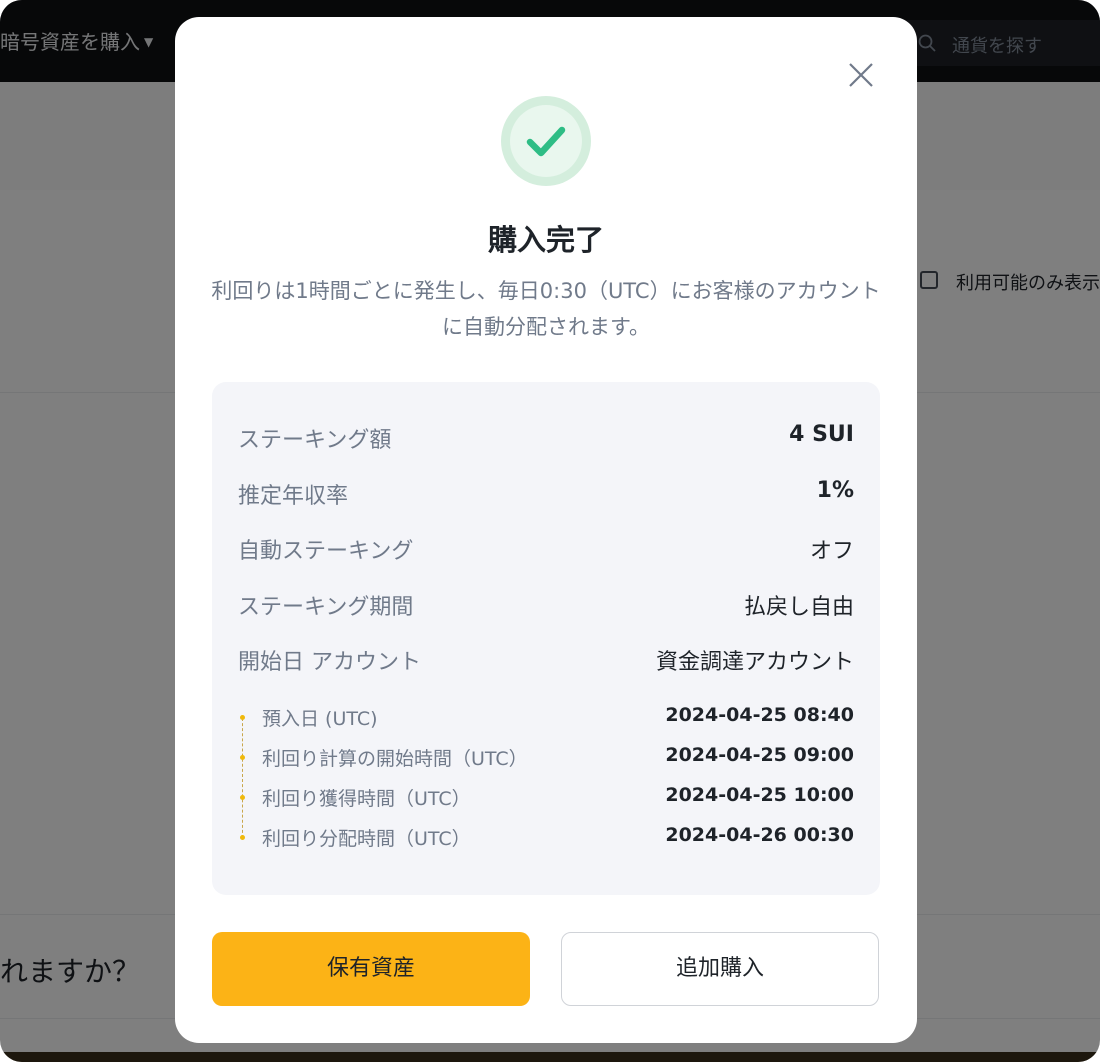 The image size is (1100, 1062). Describe the element at coordinates (546, 442) in the screenshot. I see `summary-row-staking-amount: ステーキング額 4 SUI` at that location.